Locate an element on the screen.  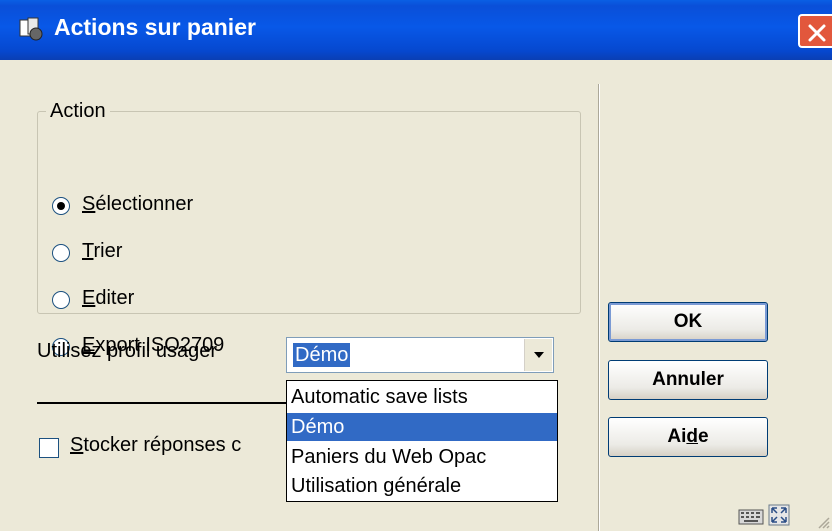
resize-grip-icon is located at coordinates (823, 522).